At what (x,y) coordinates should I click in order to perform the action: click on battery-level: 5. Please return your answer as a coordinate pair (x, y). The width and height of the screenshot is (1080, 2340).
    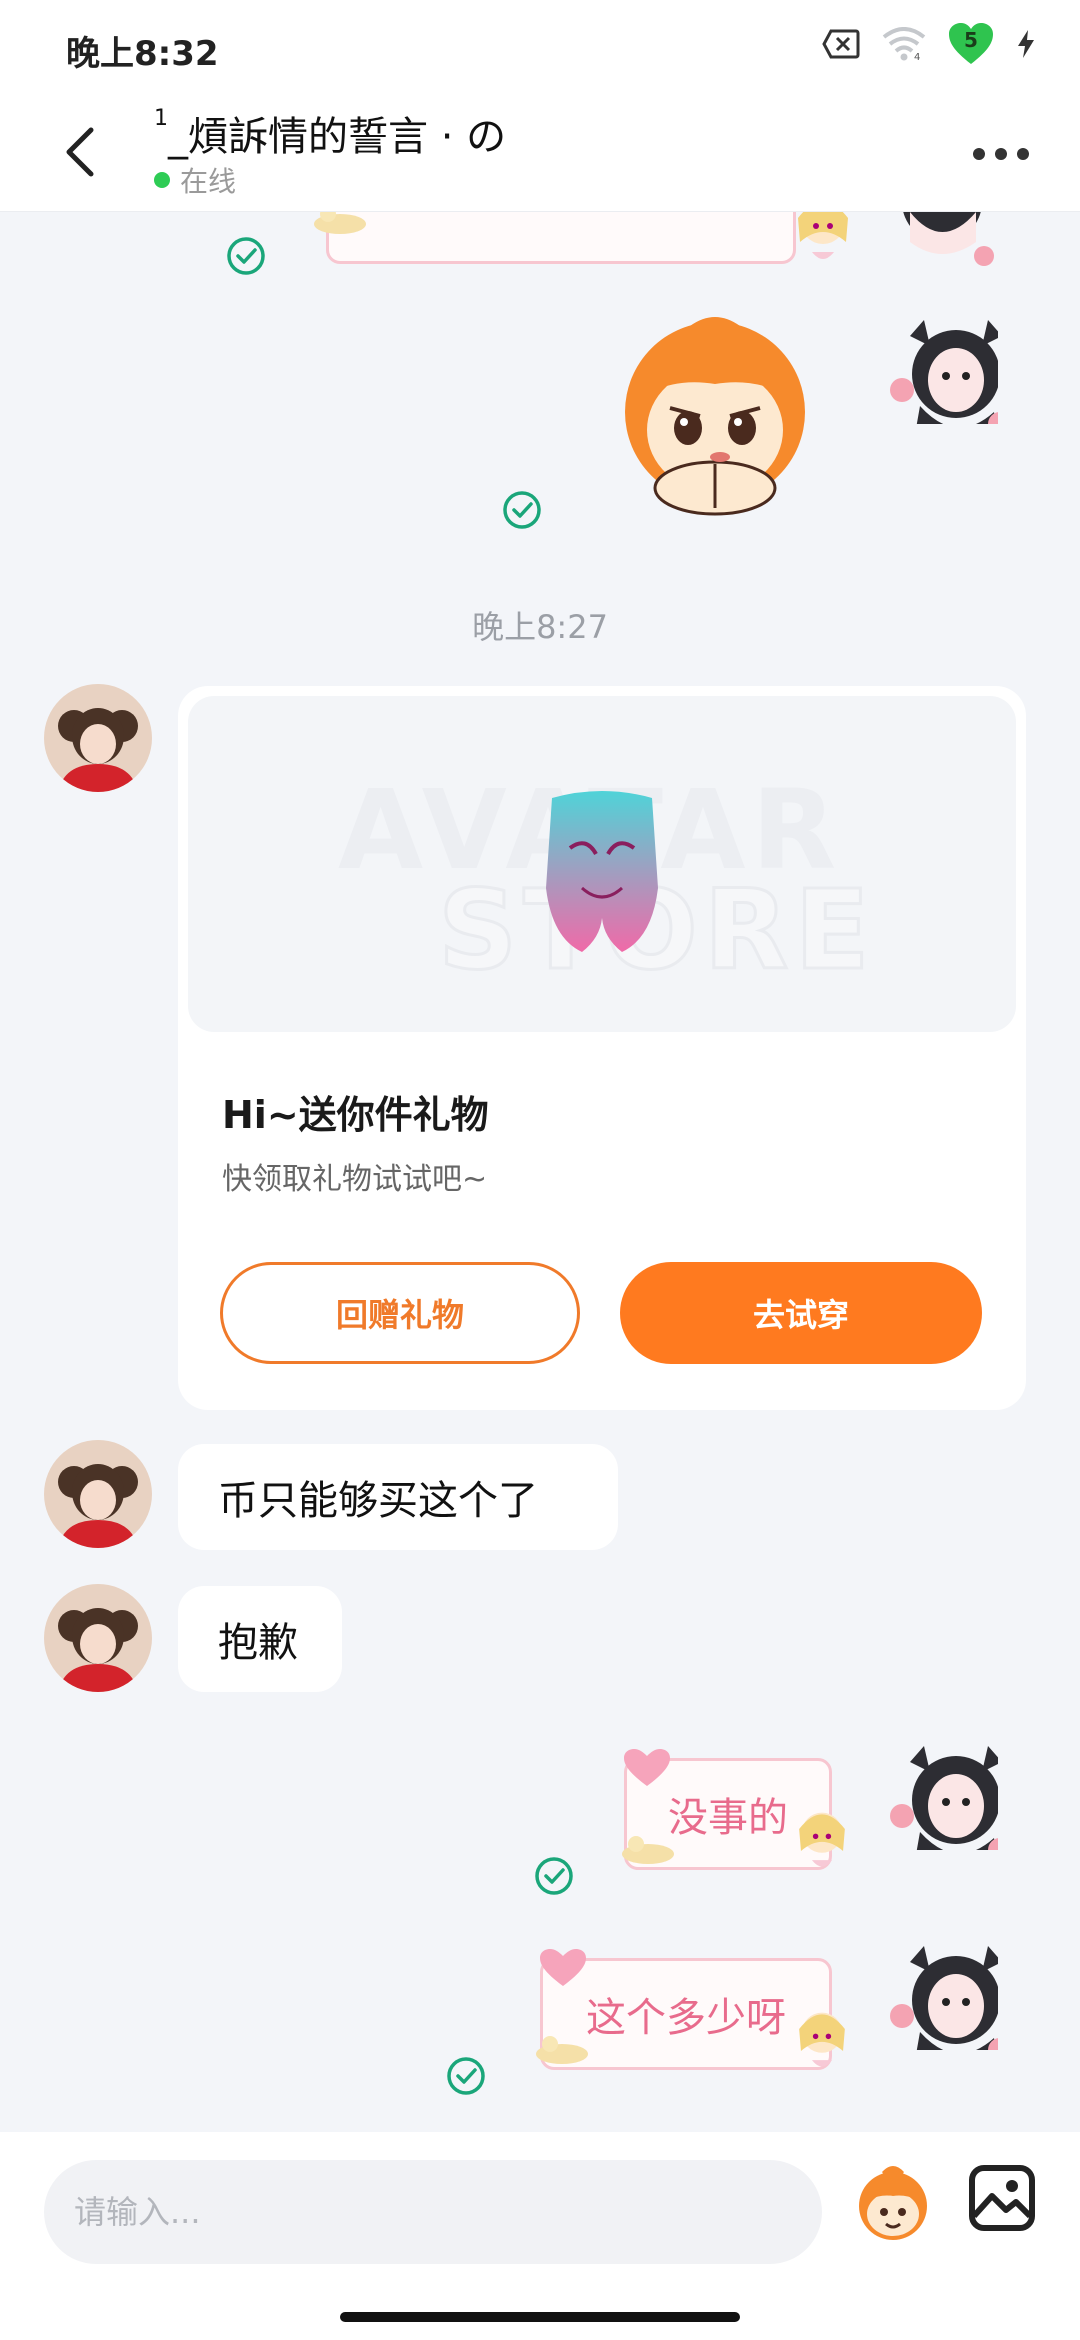
    Looking at the image, I should click on (971, 40).